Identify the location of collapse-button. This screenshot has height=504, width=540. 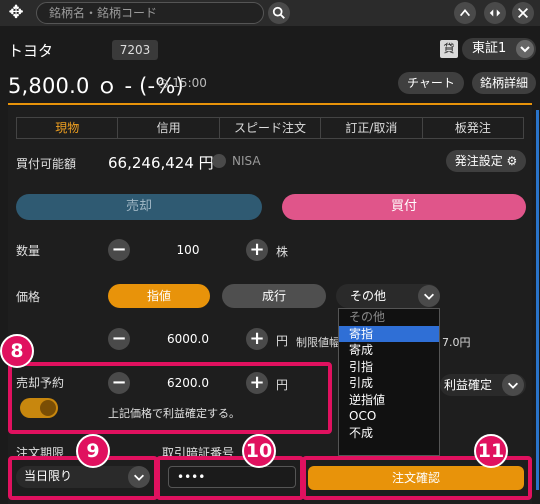
(465, 13).